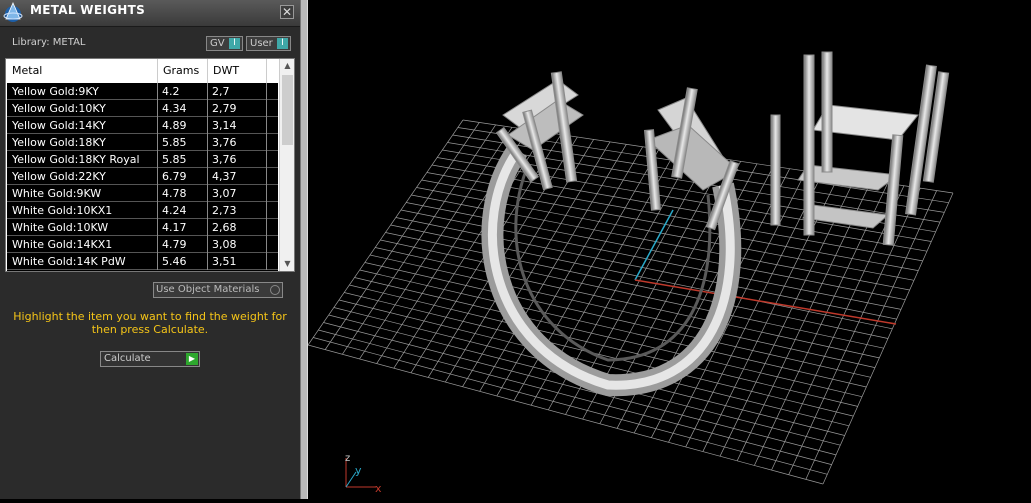 The width and height of the screenshot is (1031, 503). Describe the element at coordinates (59, 125) in the screenshot. I see `cell-metal: Yellow Gold:14KY` at that location.